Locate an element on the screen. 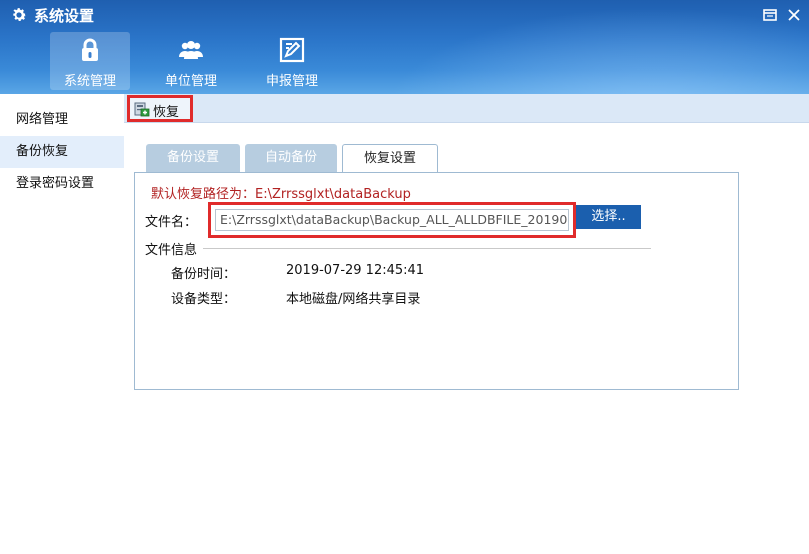  restore-icon is located at coordinates (142, 109).